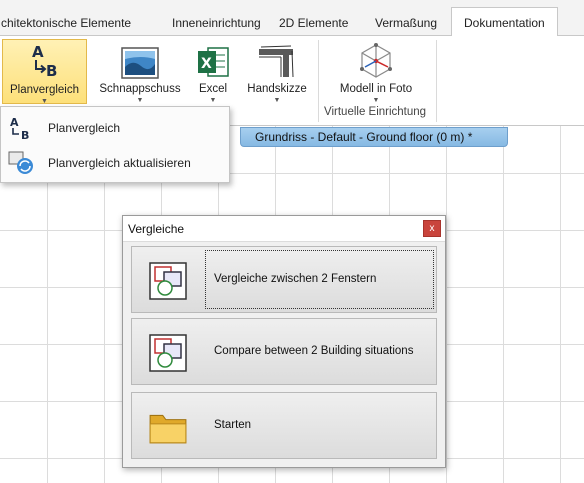  Describe the element at coordinates (213, 62) in the screenshot. I see `excel-icon: X` at that location.